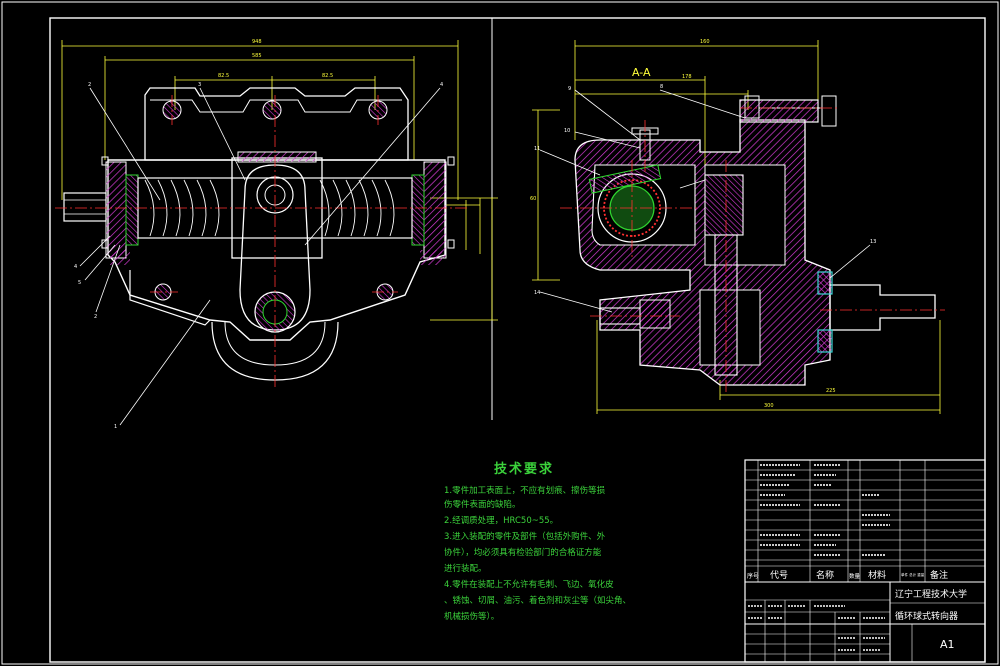  I want to click on parts-list-cols, so click(841, 521).